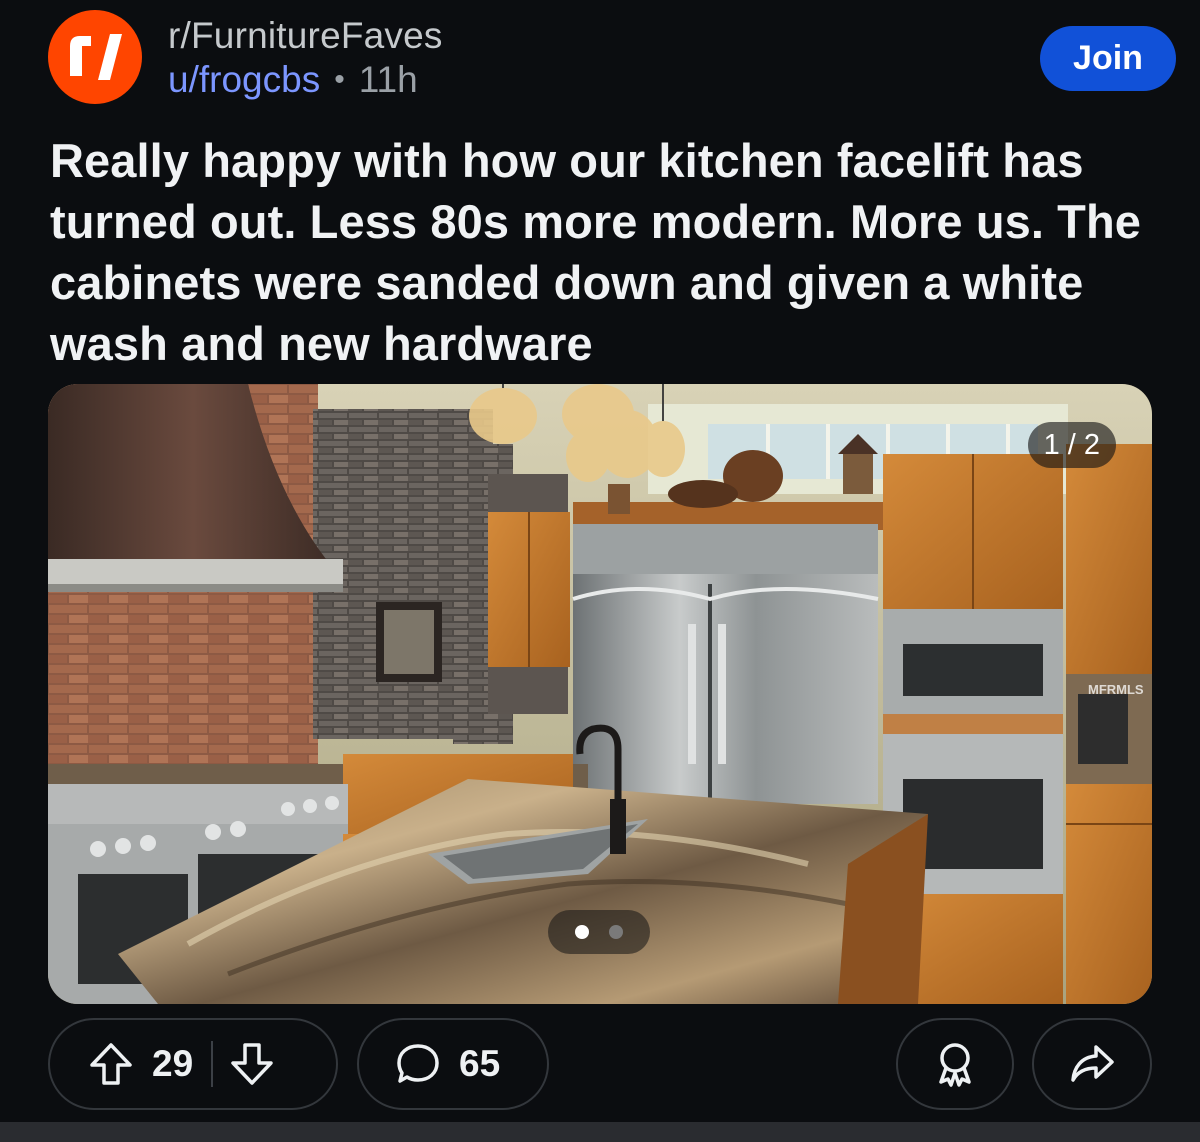 The image size is (1200, 1142). I want to click on author-line: u/frogcbs • 11h, so click(305, 80).